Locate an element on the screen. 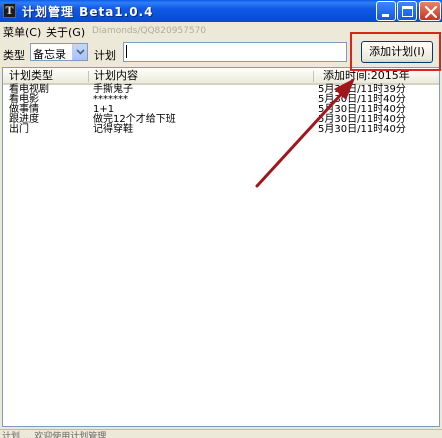 This screenshot has width=442, height=438. author-contact-text: Diamonds/QQ820957570 is located at coordinates (149, 31).